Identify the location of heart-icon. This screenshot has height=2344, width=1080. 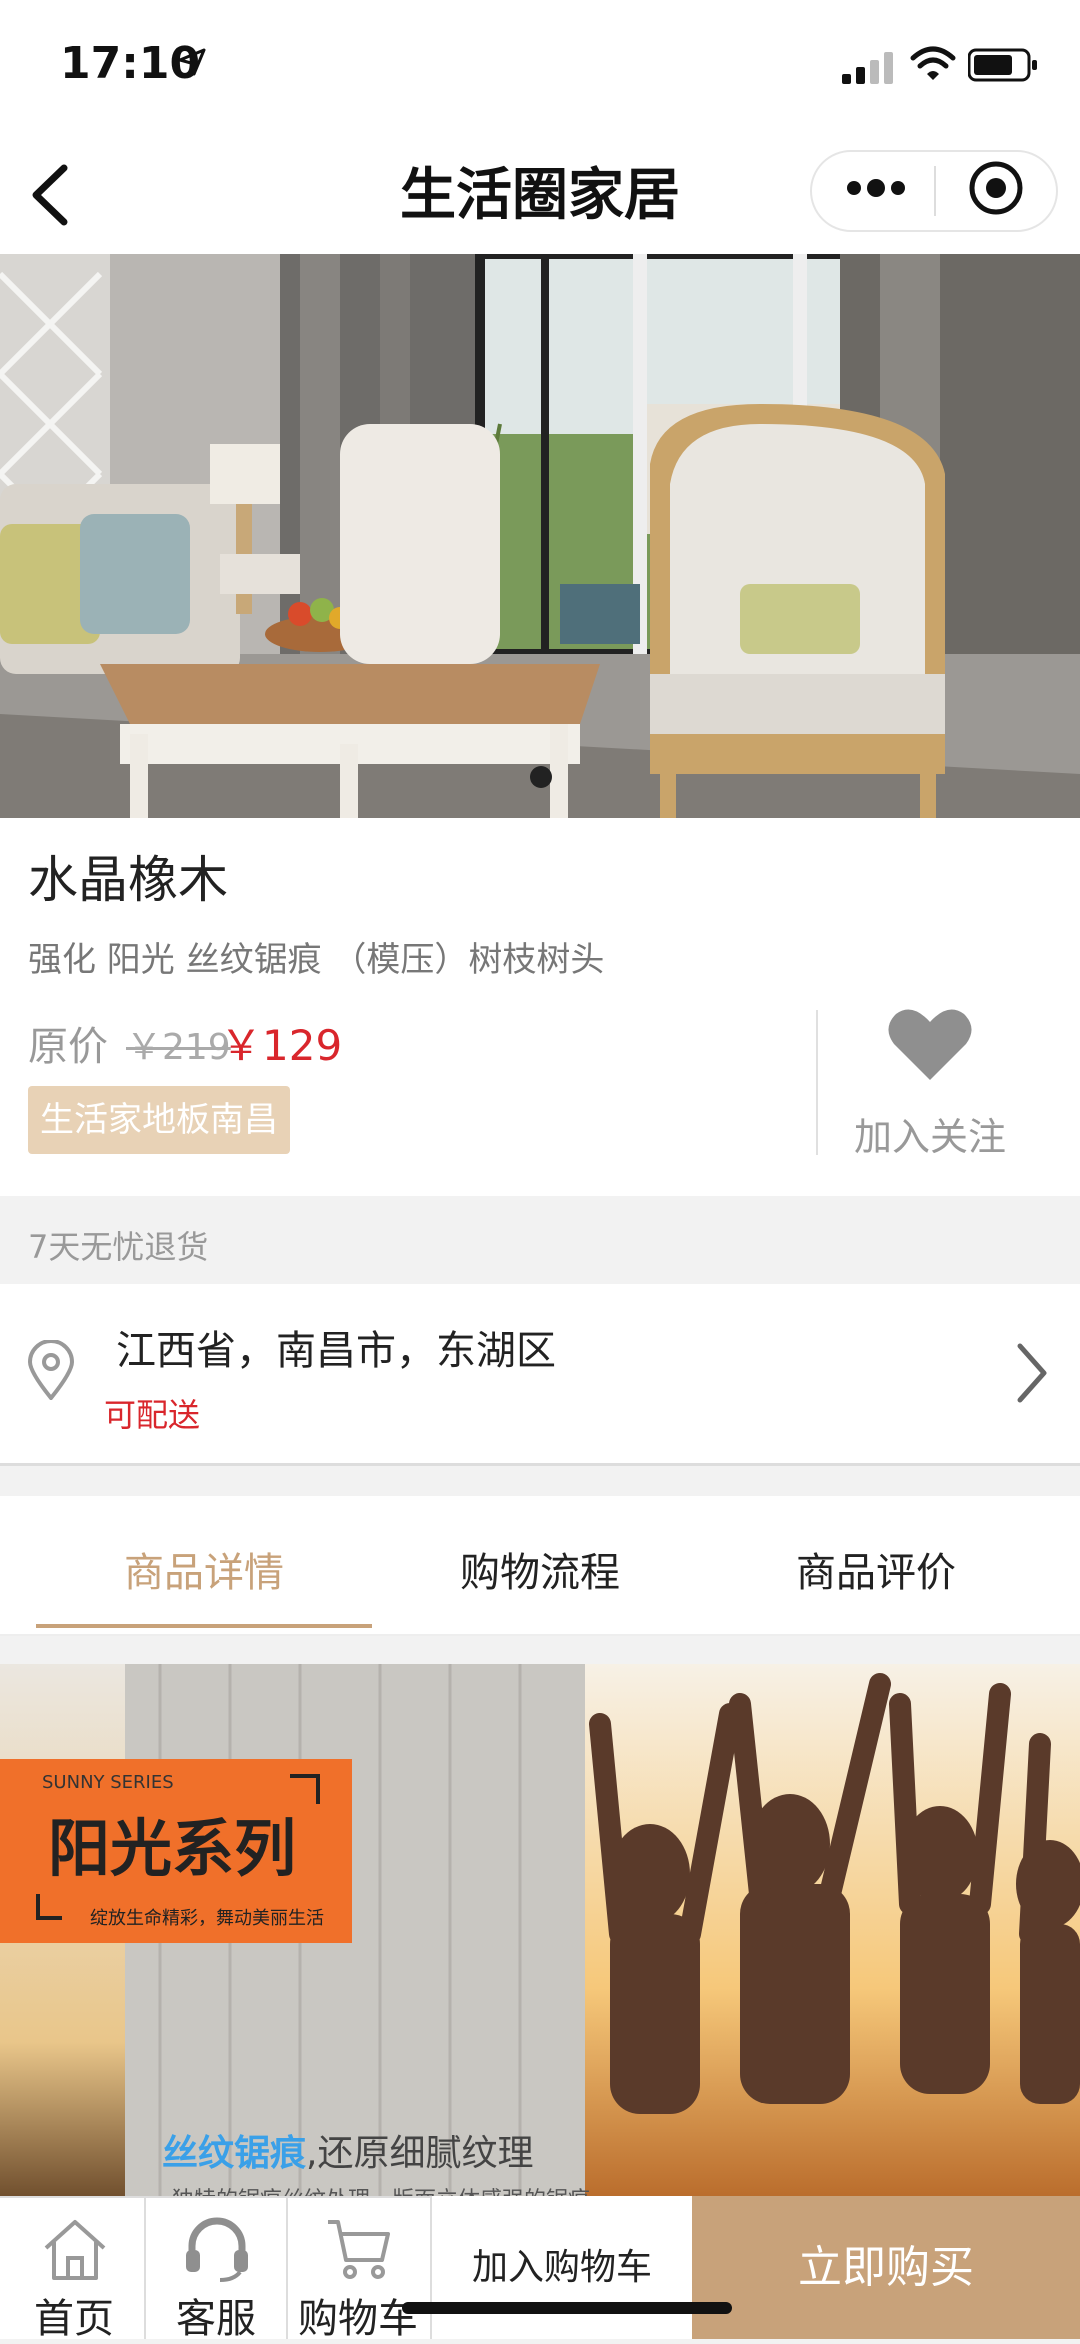
(930, 1044).